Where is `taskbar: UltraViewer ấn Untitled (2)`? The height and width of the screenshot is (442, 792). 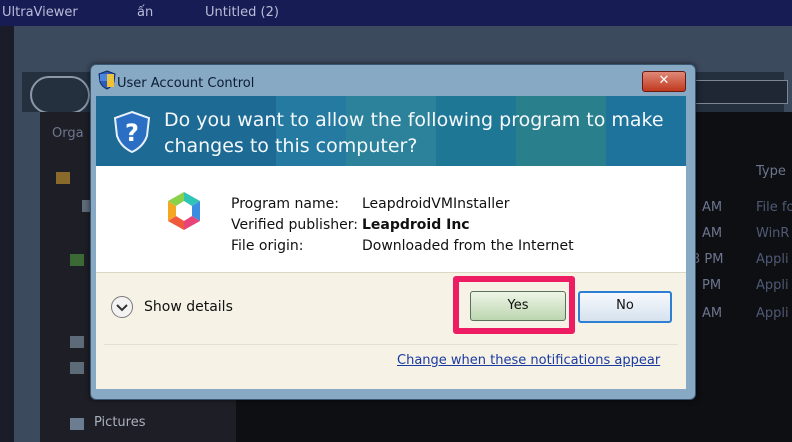
taskbar: UltraViewer ấn Untitled (2) is located at coordinates (396, 13).